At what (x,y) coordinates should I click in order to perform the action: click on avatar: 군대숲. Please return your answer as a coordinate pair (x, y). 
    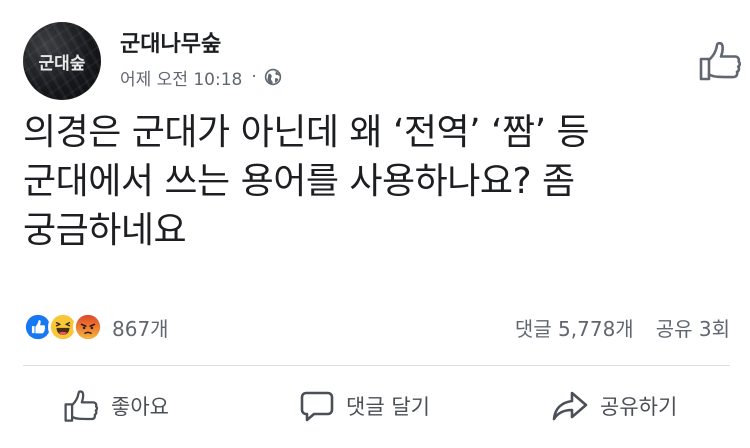
    Looking at the image, I should click on (62, 61).